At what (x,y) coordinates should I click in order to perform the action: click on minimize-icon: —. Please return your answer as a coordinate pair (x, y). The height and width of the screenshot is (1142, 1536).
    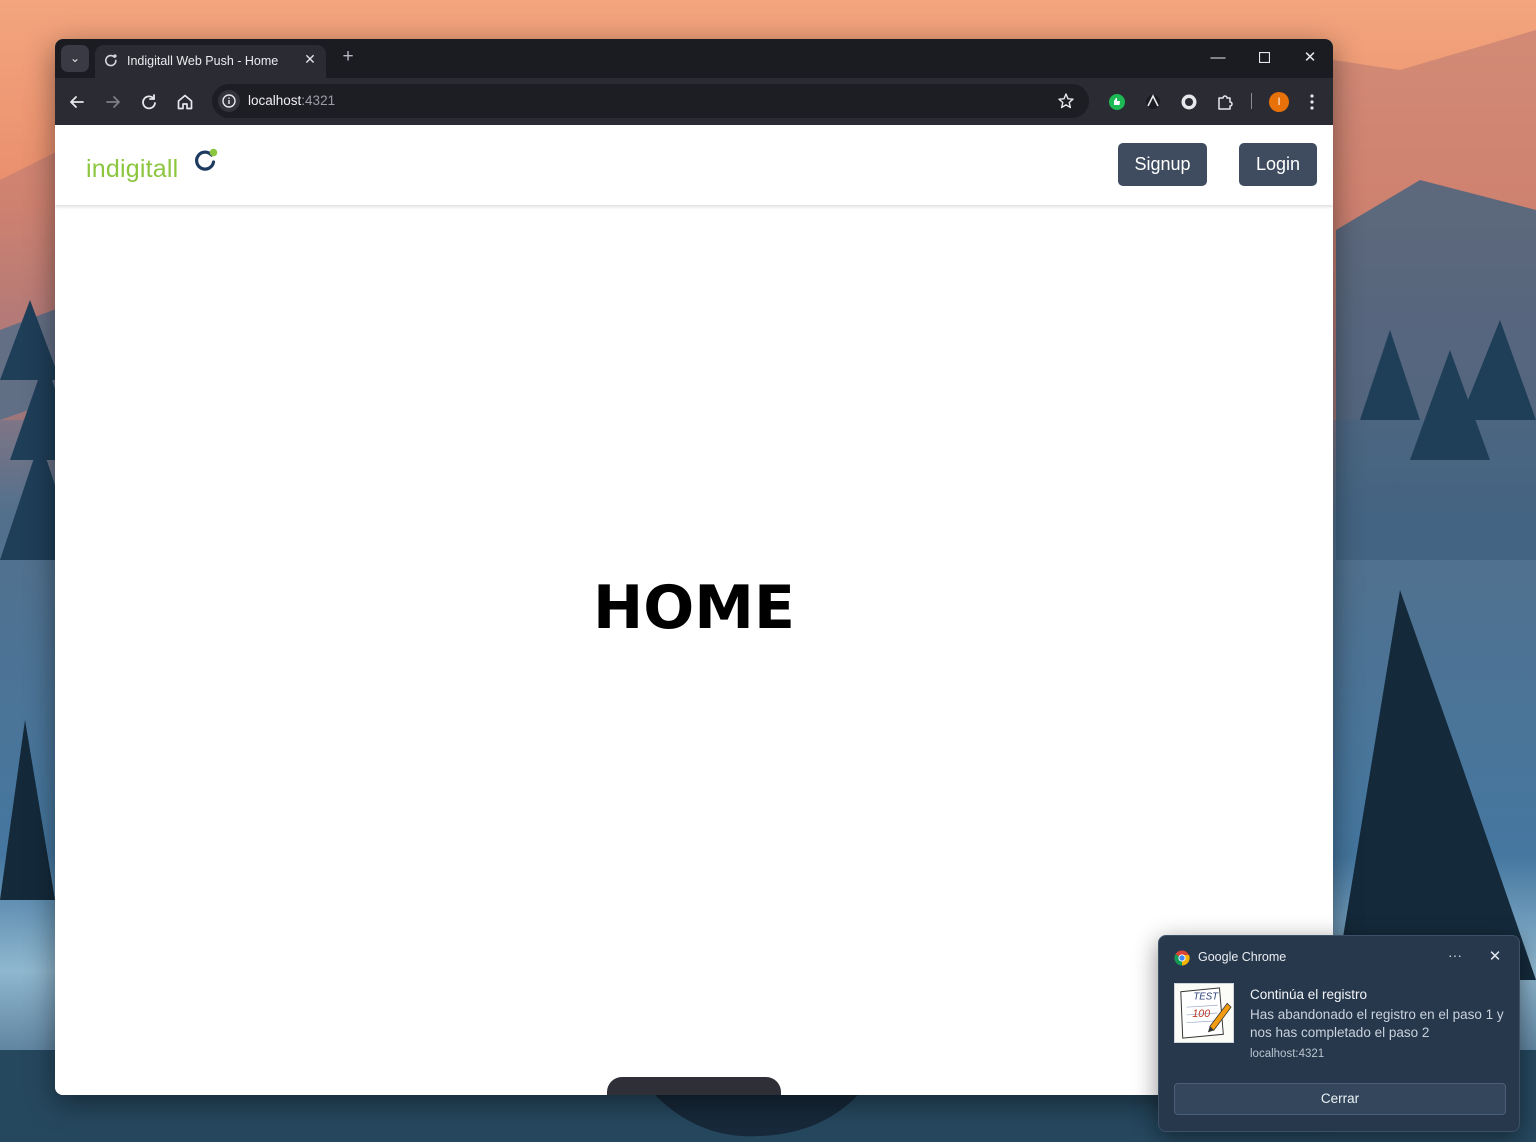
    Looking at the image, I should click on (1218, 58).